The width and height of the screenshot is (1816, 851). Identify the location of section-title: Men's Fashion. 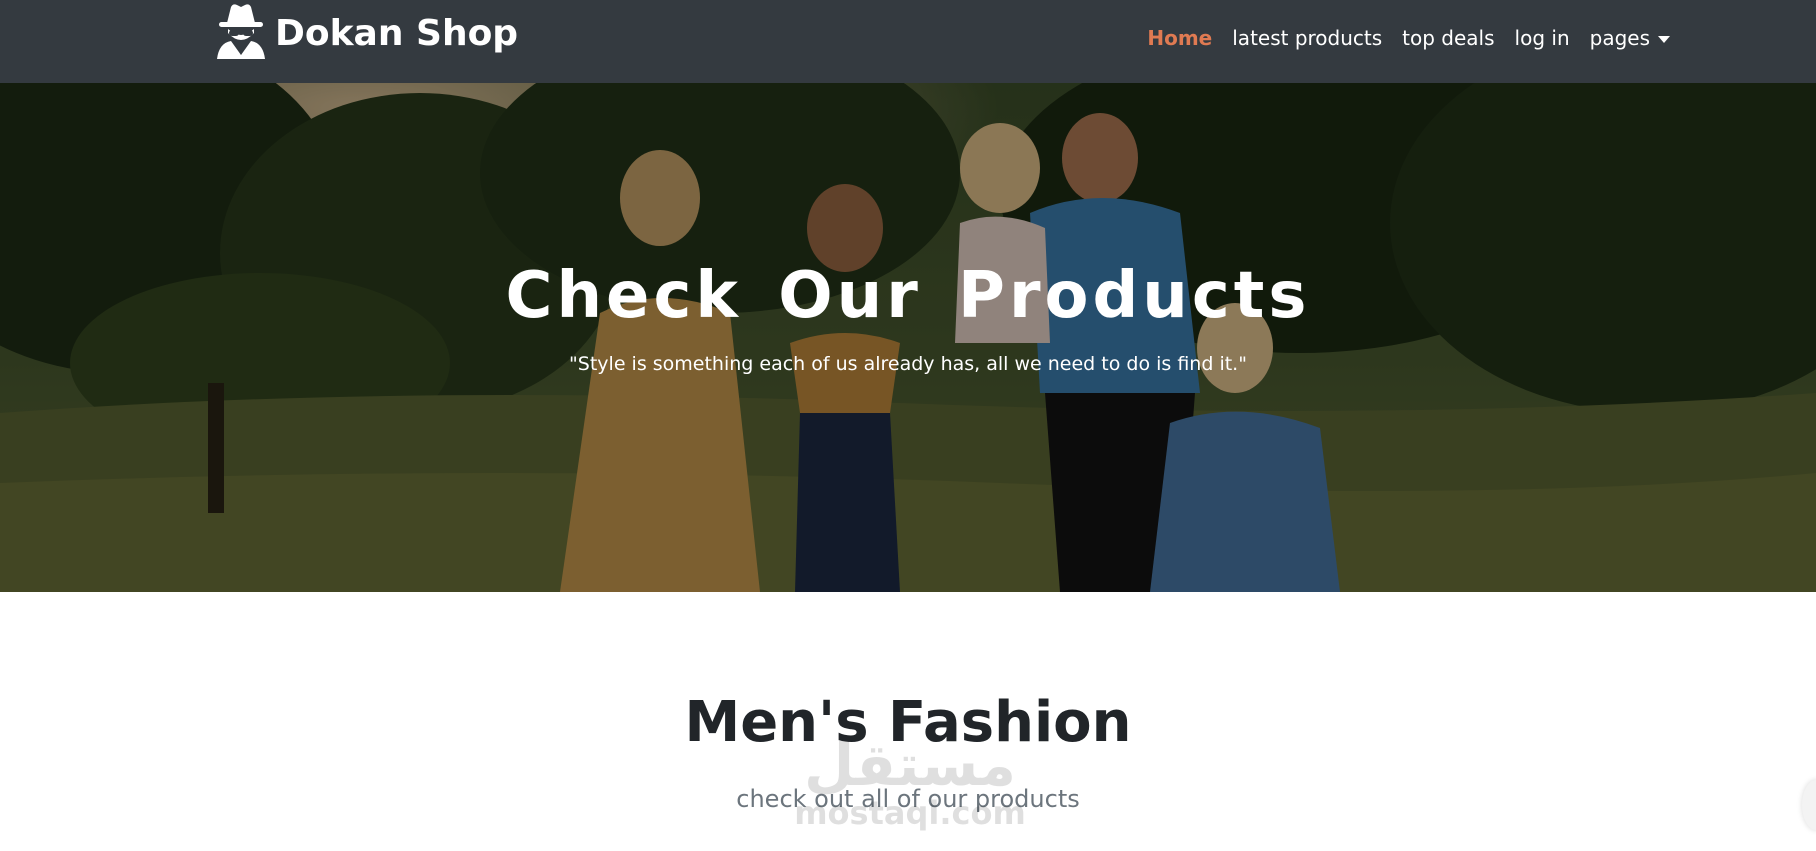
(908, 722).